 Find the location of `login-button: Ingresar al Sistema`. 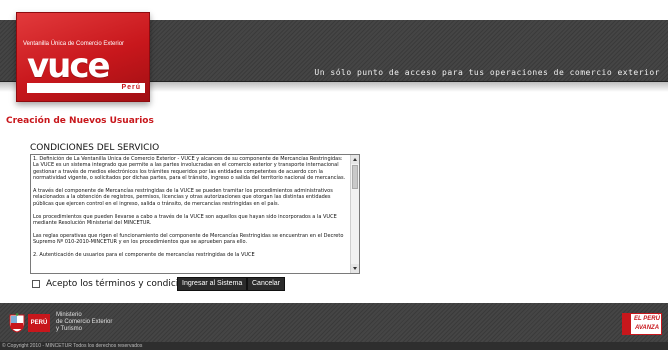

login-button: Ingresar al Sistema is located at coordinates (212, 284).